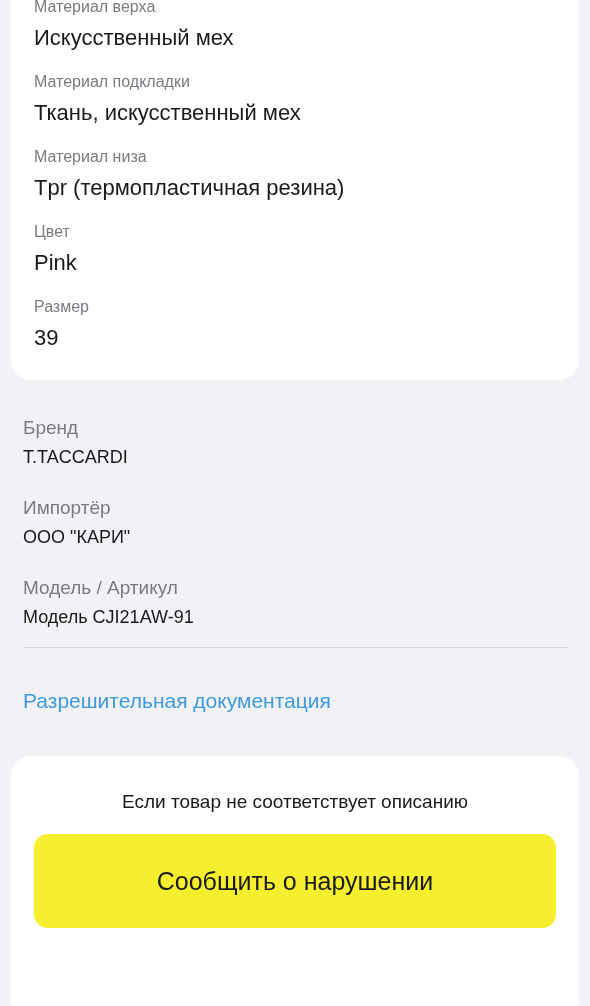  Describe the element at coordinates (112, 82) in the screenshot. I see `spec-label: Материал подкладки` at that location.